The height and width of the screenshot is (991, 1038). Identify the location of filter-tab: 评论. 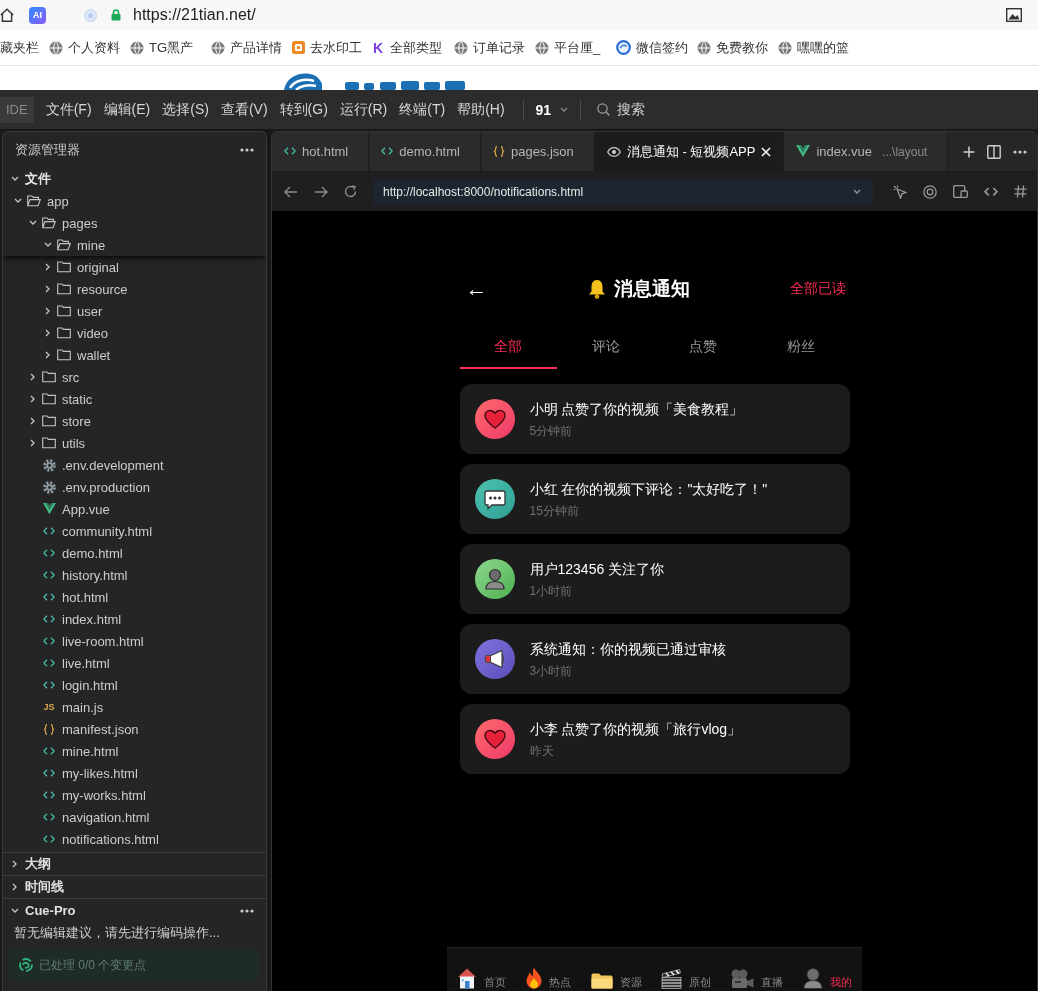
(606, 348).